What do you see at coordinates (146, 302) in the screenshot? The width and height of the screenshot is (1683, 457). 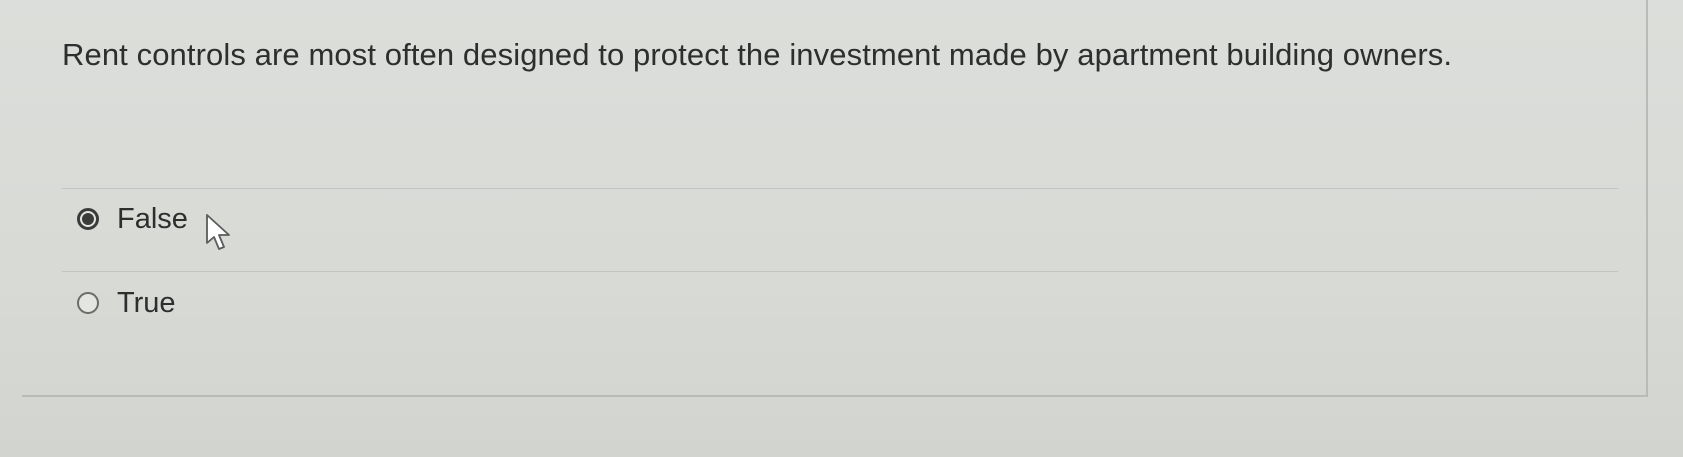 I see `option-label-true: True` at bounding box center [146, 302].